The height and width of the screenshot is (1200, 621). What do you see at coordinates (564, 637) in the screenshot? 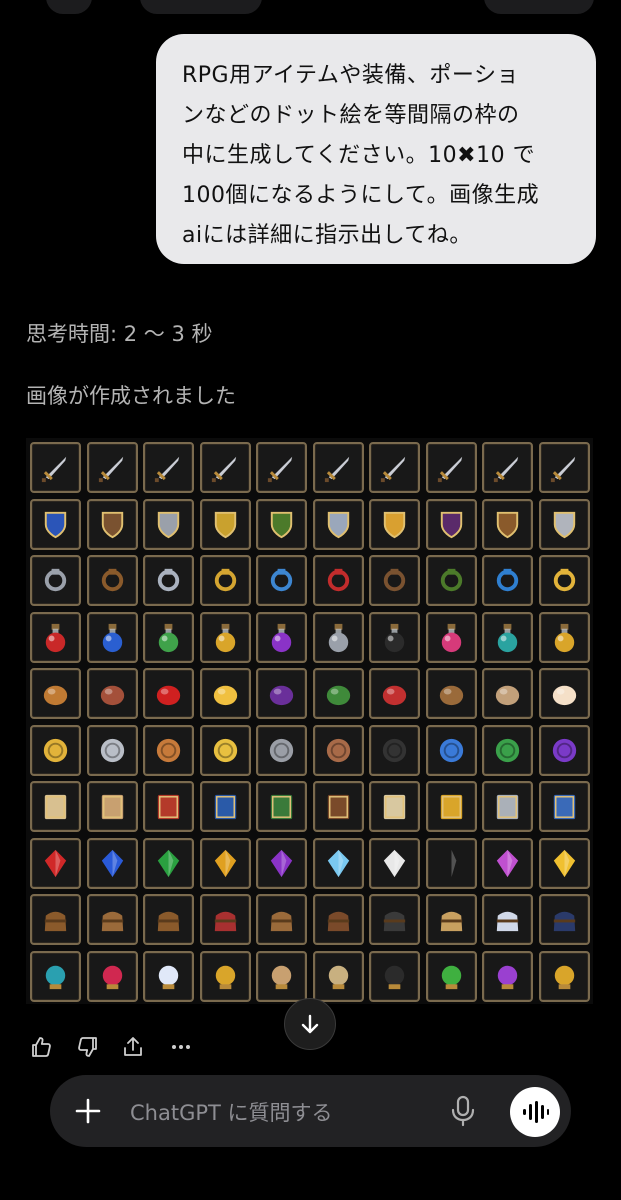
I see `golden-flask-icon` at bounding box center [564, 637].